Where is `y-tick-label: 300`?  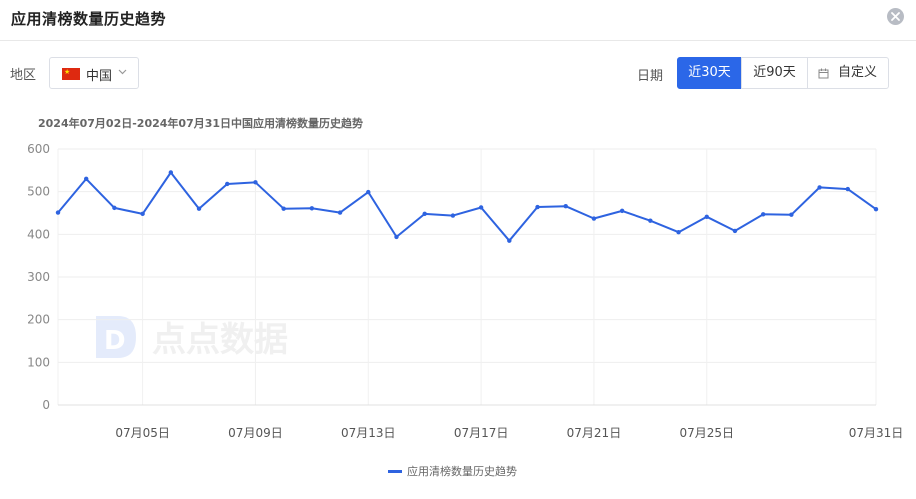
y-tick-label: 300 is located at coordinates (38, 277).